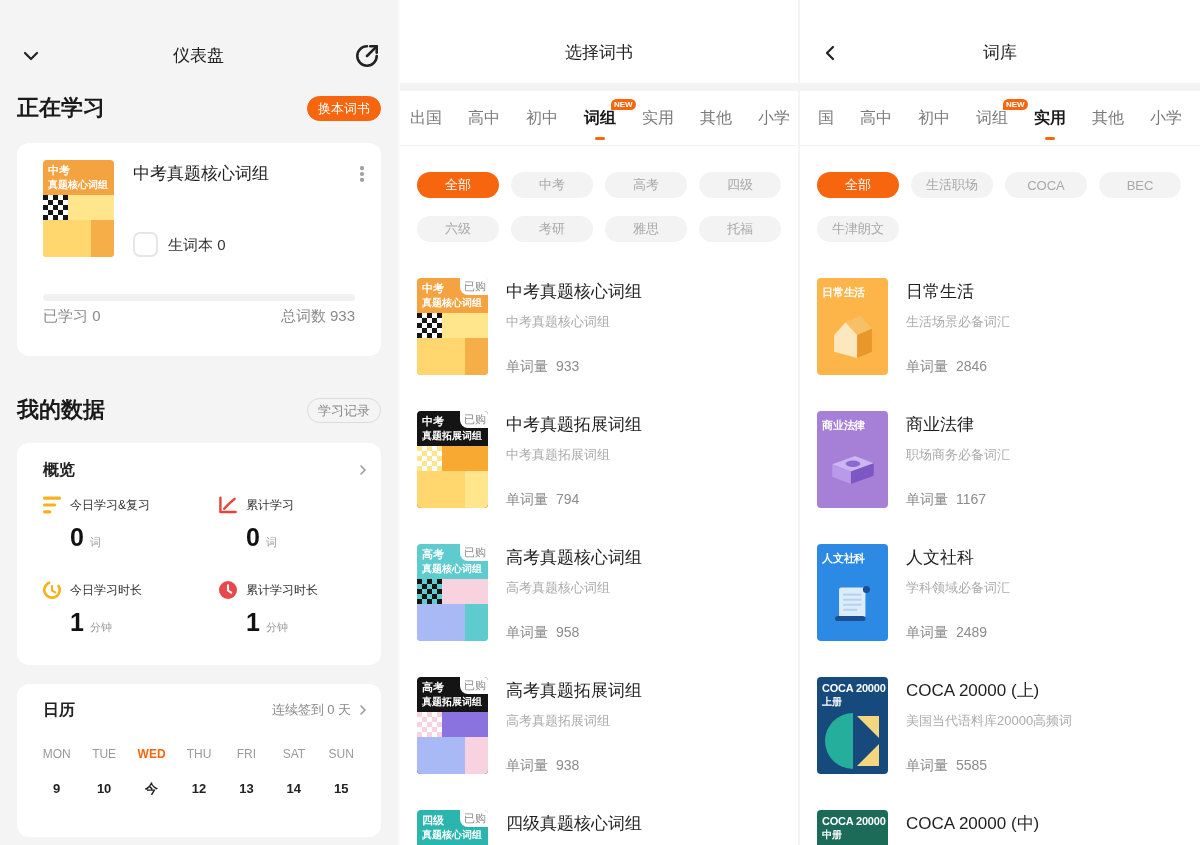  What do you see at coordinates (946, 499) in the screenshot?
I see `word-count: 单词量 1167` at bounding box center [946, 499].